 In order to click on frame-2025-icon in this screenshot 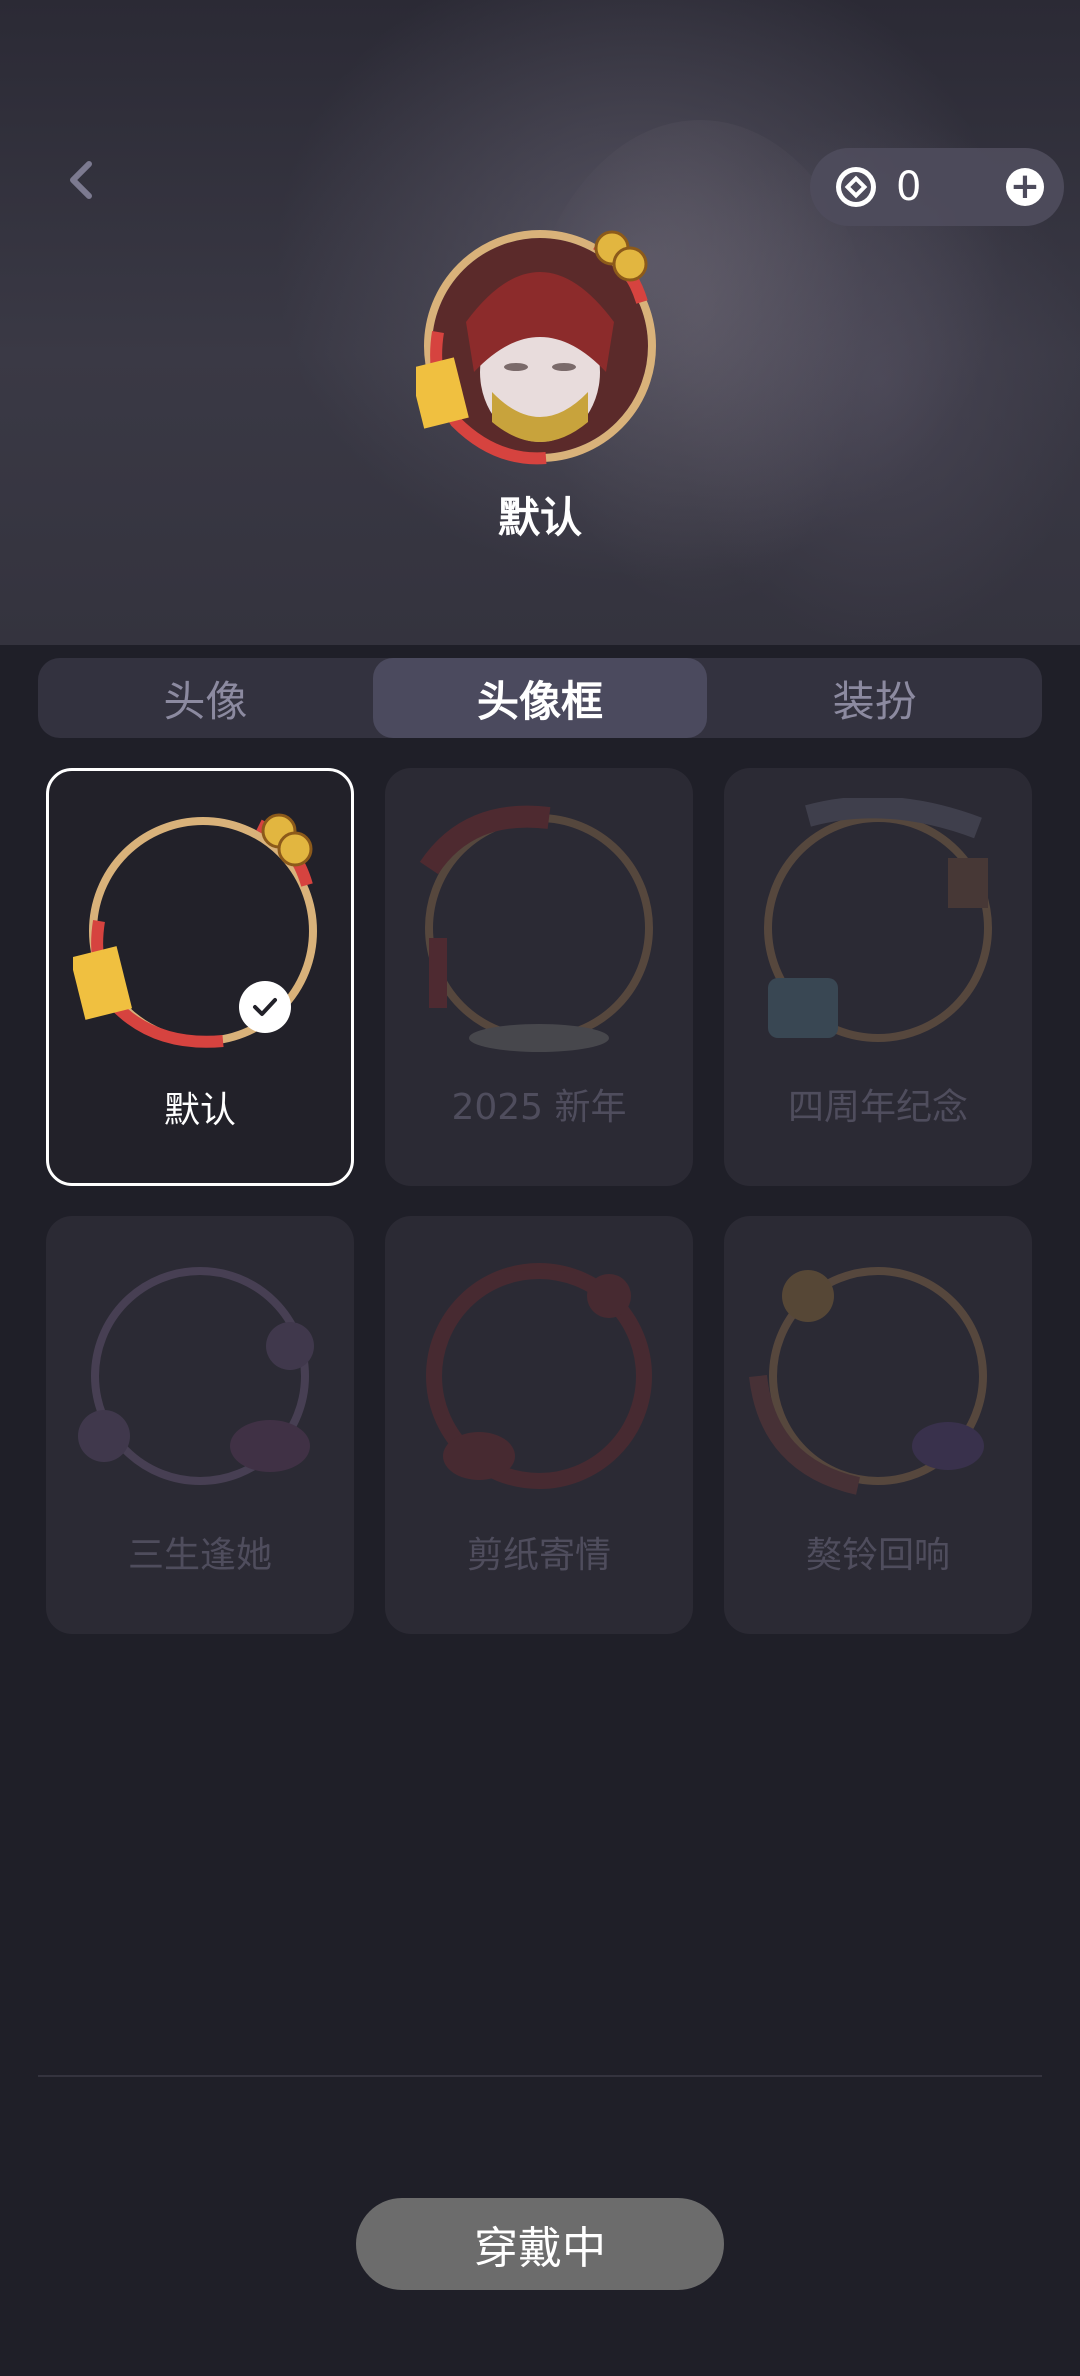, I will do `click(536, 928)`.